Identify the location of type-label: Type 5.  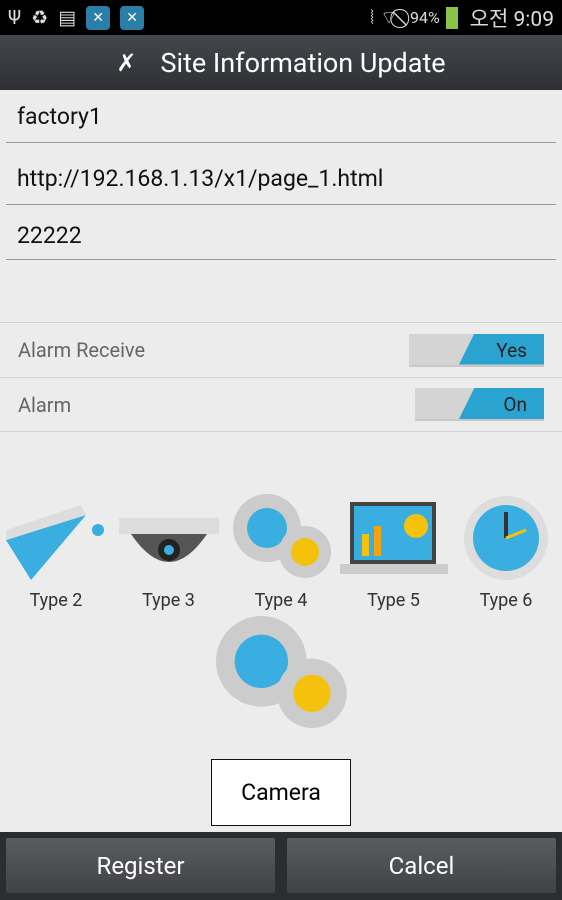
(393, 600).